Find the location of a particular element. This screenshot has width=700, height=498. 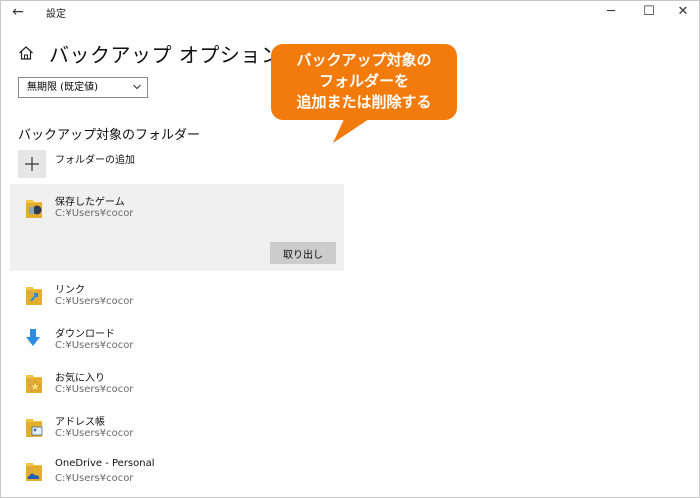

add-folder-label: フォルダーの追加 is located at coordinates (95, 158).